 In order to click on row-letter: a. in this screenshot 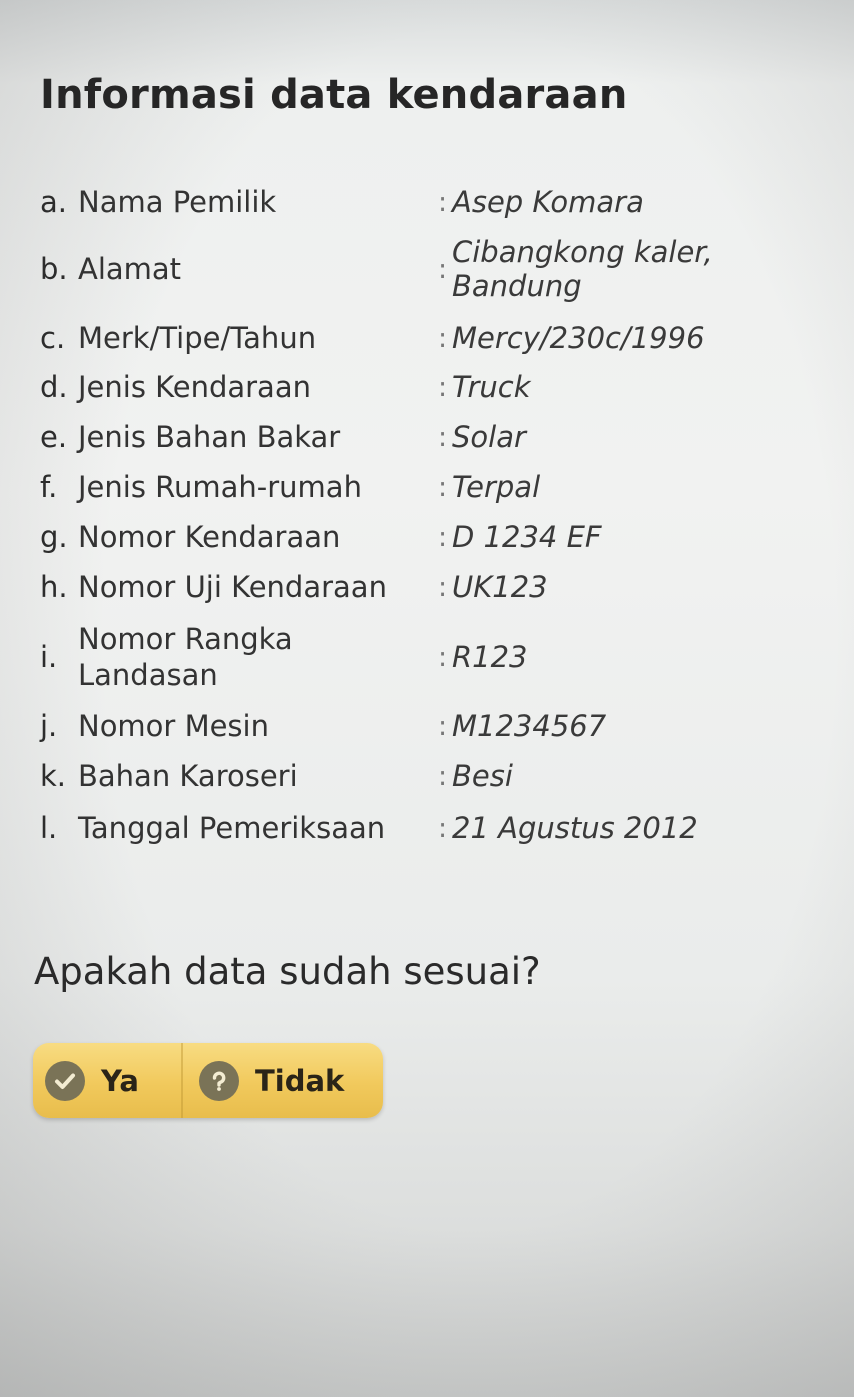, I will do `click(53, 202)`.